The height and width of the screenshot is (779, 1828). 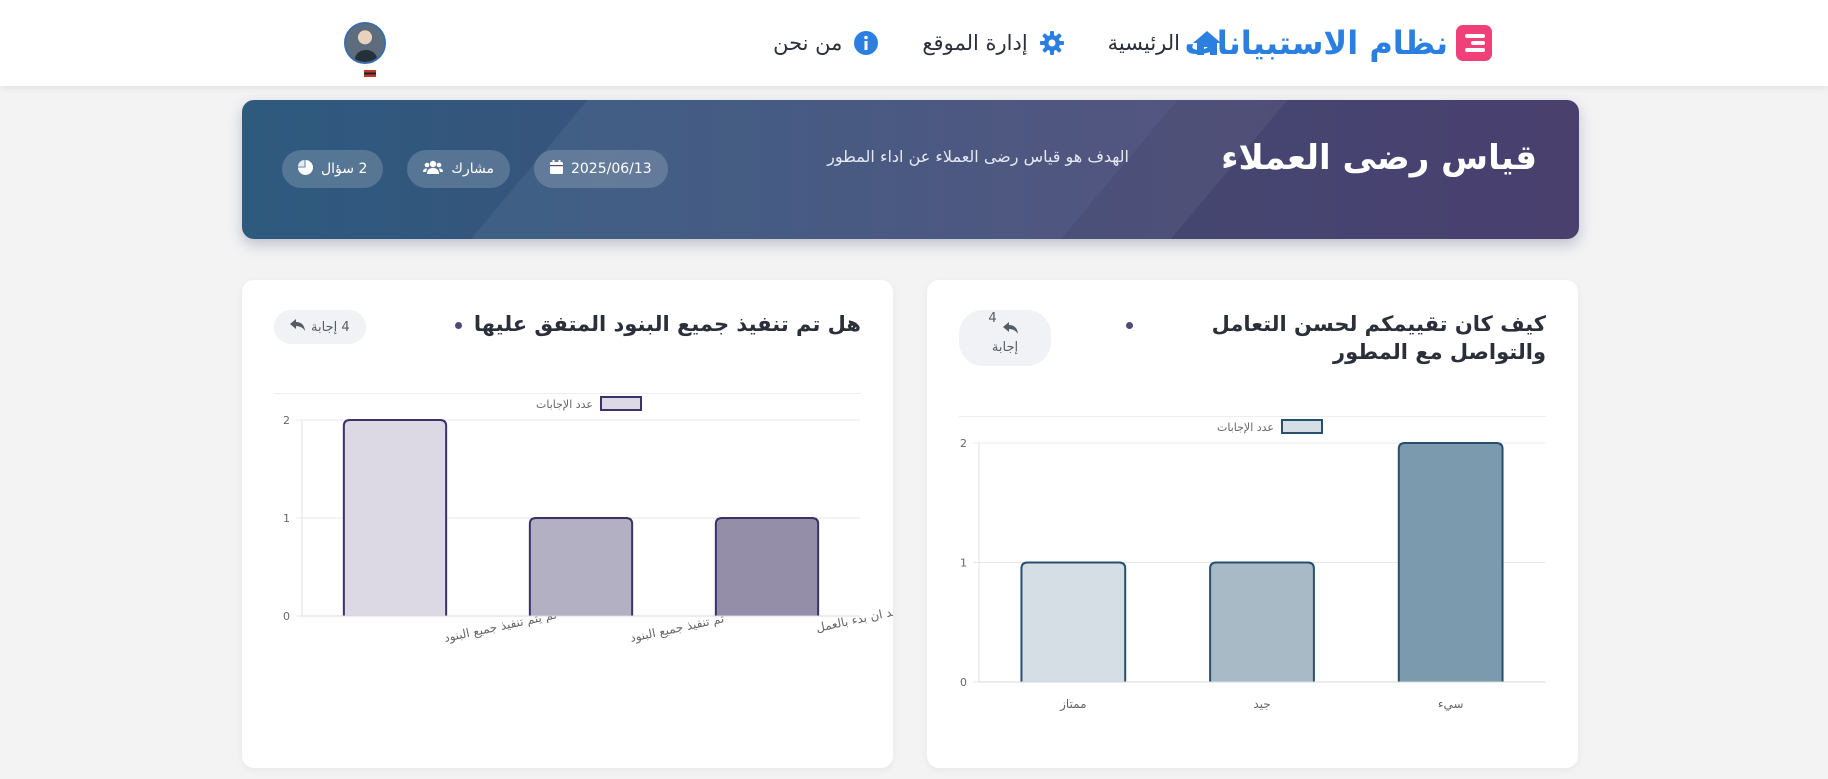 What do you see at coordinates (611, 169) in the screenshot?
I see `survey-date: 2025/06/13` at bounding box center [611, 169].